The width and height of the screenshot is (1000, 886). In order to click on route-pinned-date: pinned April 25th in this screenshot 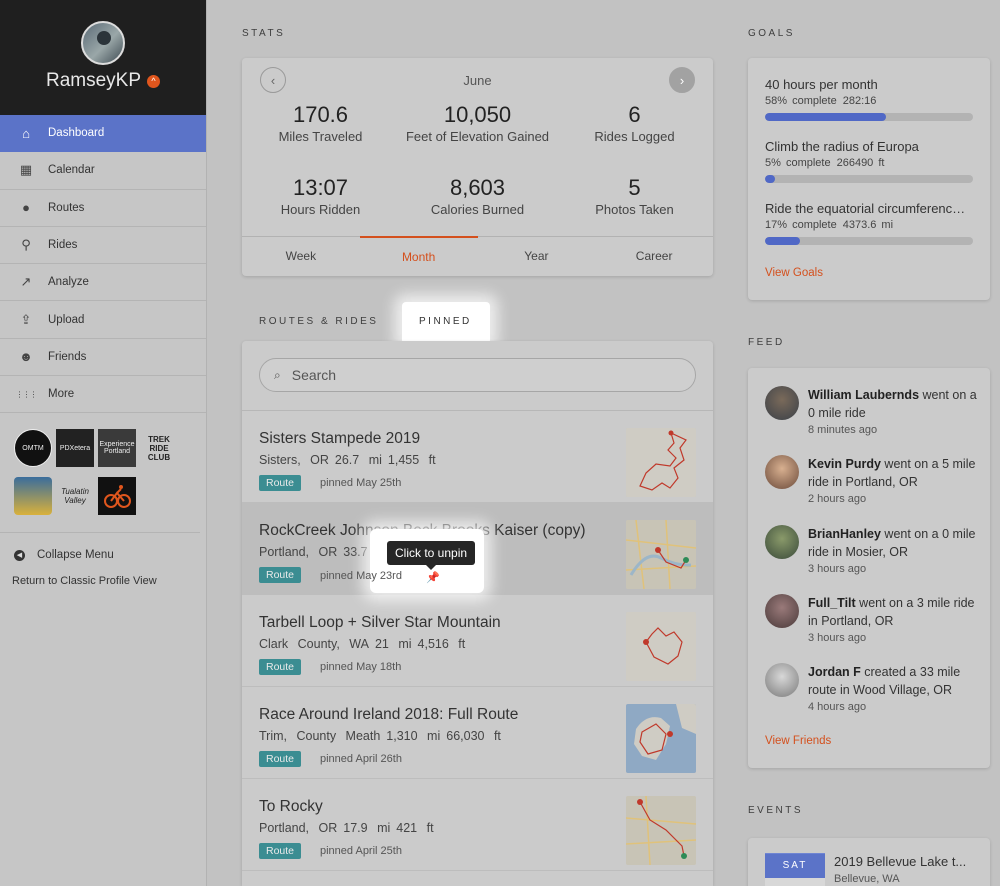, I will do `click(361, 851)`.